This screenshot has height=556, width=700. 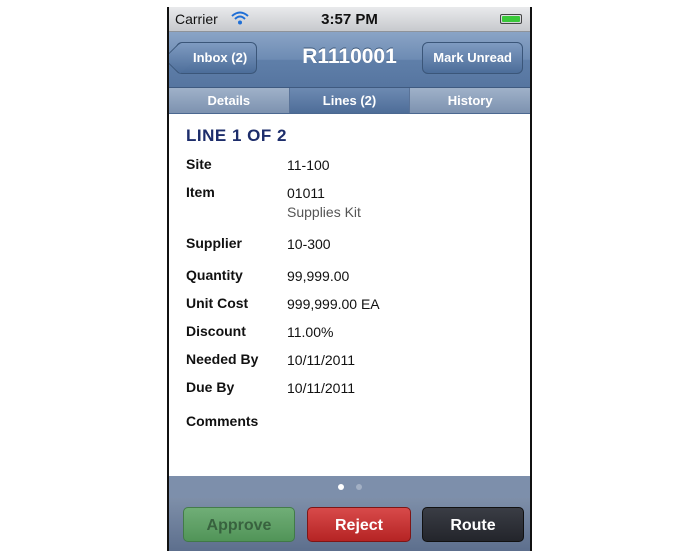 I want to click on page-dot-current, so click(x=341, y=487).